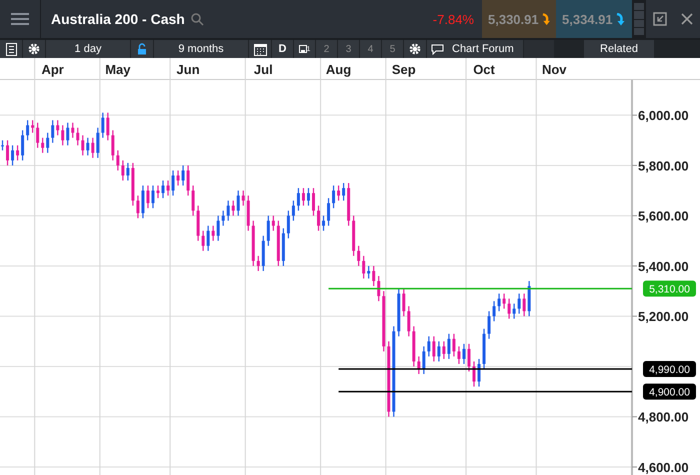 The image size is (700, 475). Describe the element at coordinates (339, 69) in the screenshot. I see `month-label: Aug` at that location.